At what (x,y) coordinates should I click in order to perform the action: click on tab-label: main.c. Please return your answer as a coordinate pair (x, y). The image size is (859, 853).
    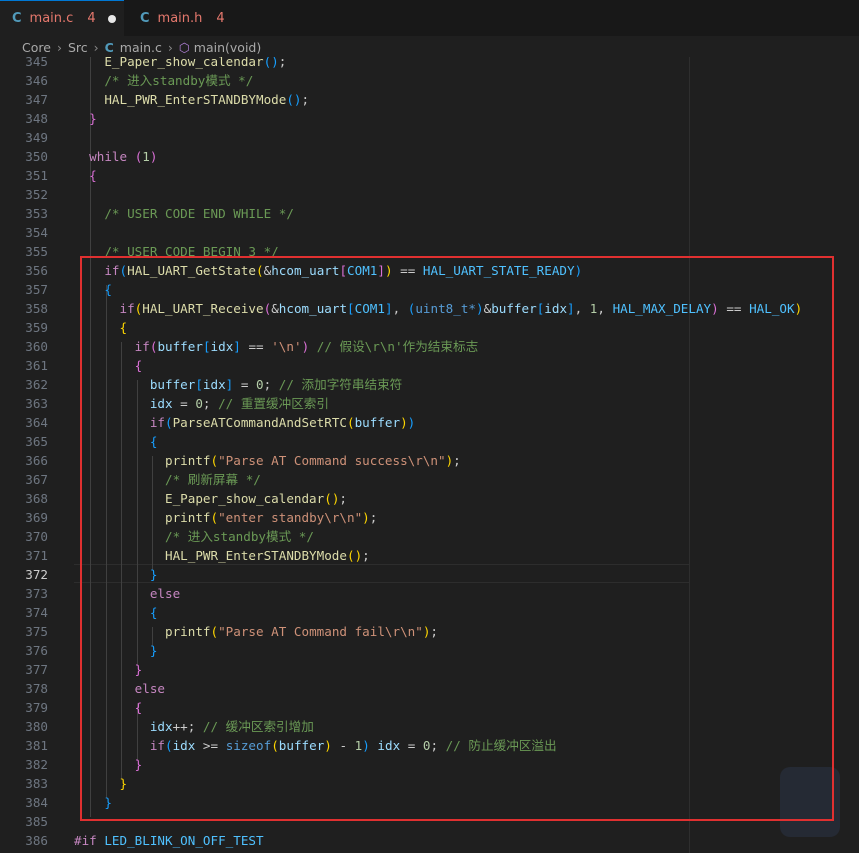
    Looking at the image, I should click on (51, 18).